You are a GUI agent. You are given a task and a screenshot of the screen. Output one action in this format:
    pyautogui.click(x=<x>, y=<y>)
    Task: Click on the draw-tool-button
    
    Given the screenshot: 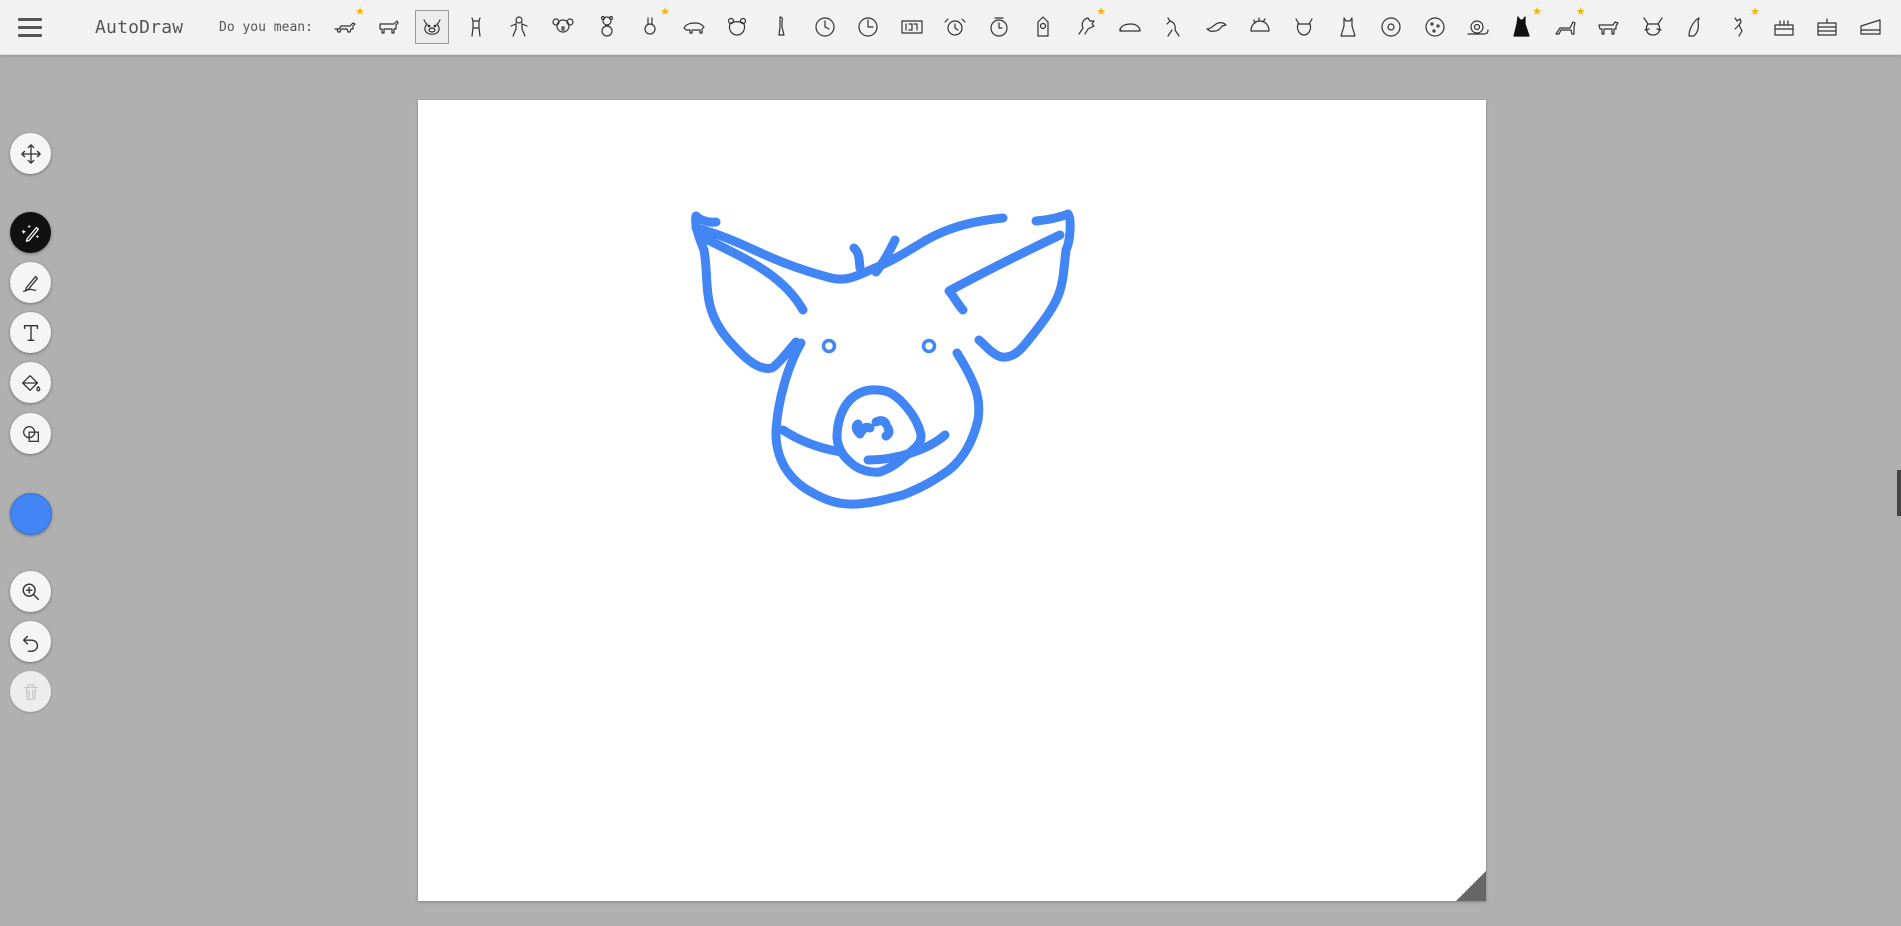 What is the action you would take?
    pyautogui.click(x=30, y=282)
    